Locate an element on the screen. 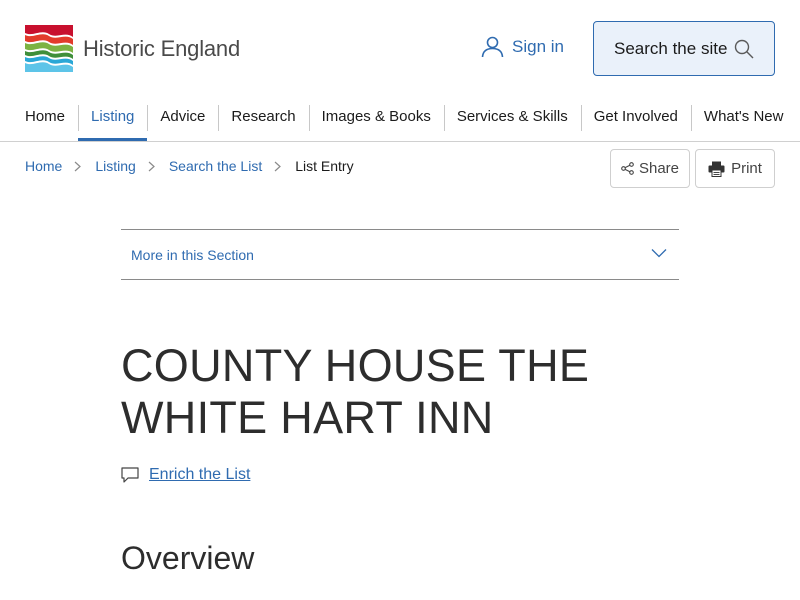  print-label: Print is located at coordinates (746, 168).